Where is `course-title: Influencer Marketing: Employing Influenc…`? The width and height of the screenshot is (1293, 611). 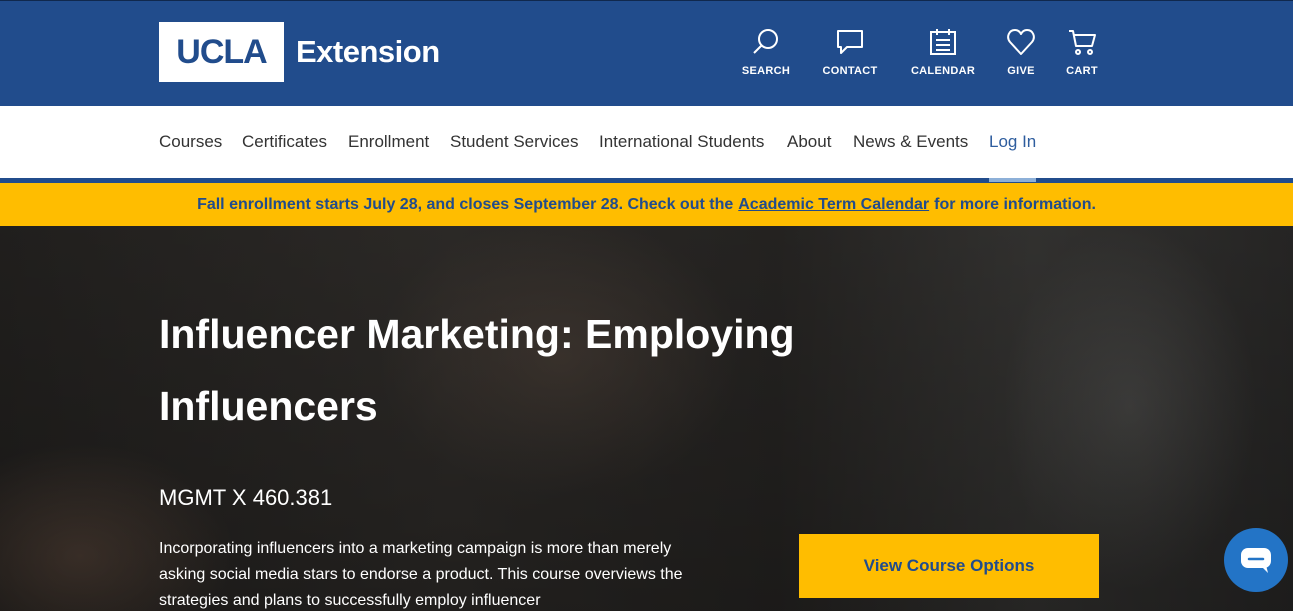 course-title: Influencer Marketing: Employing Influenc… is located at coordinates (477, 370).